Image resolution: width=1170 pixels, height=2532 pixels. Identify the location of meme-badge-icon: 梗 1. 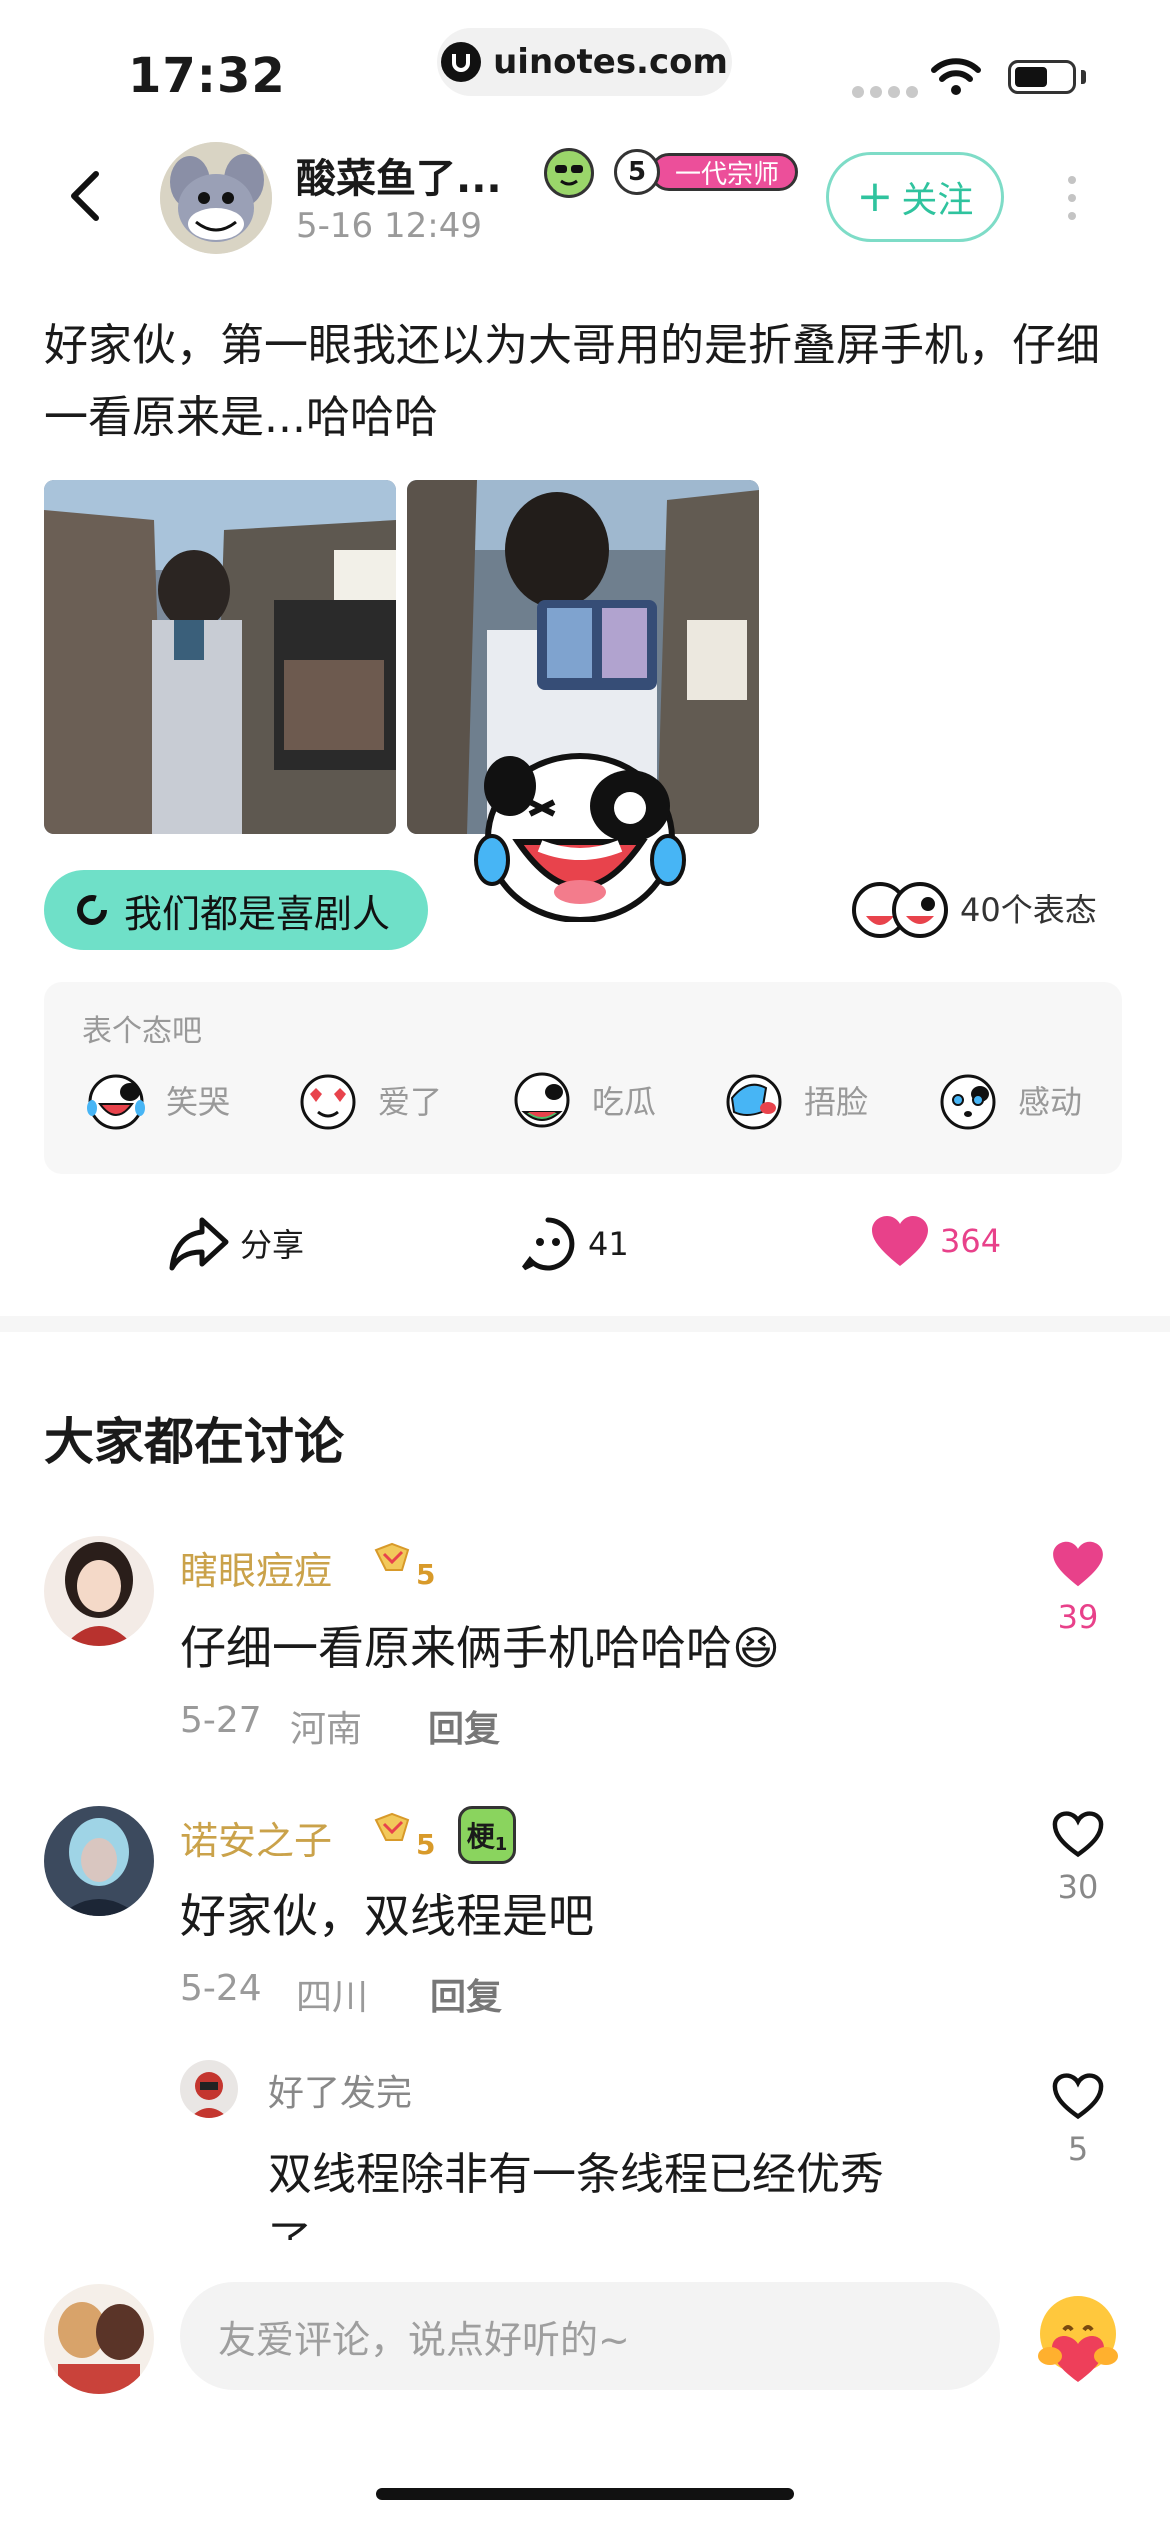
(487, 1835).